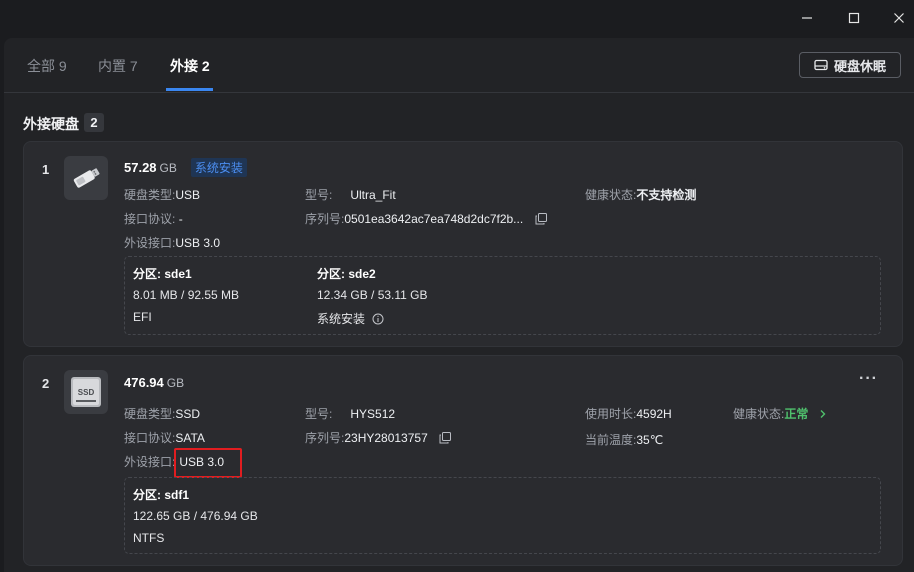 The height and width of the screenshot is (572, 914). I want to click on temperature-value: 35℃, so click(650, 440).